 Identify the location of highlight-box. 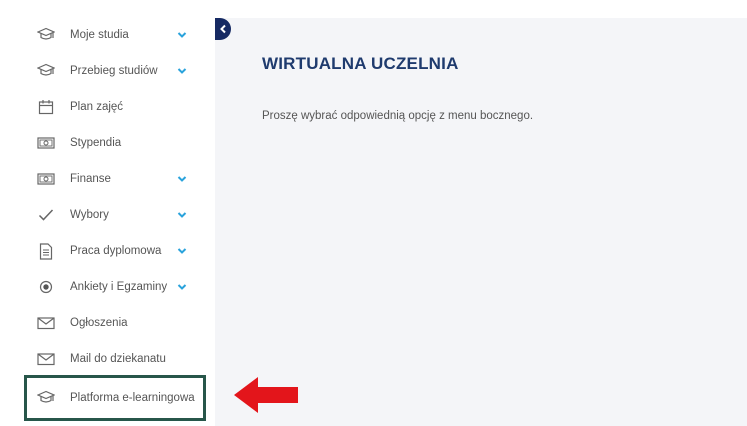
(115, 398).